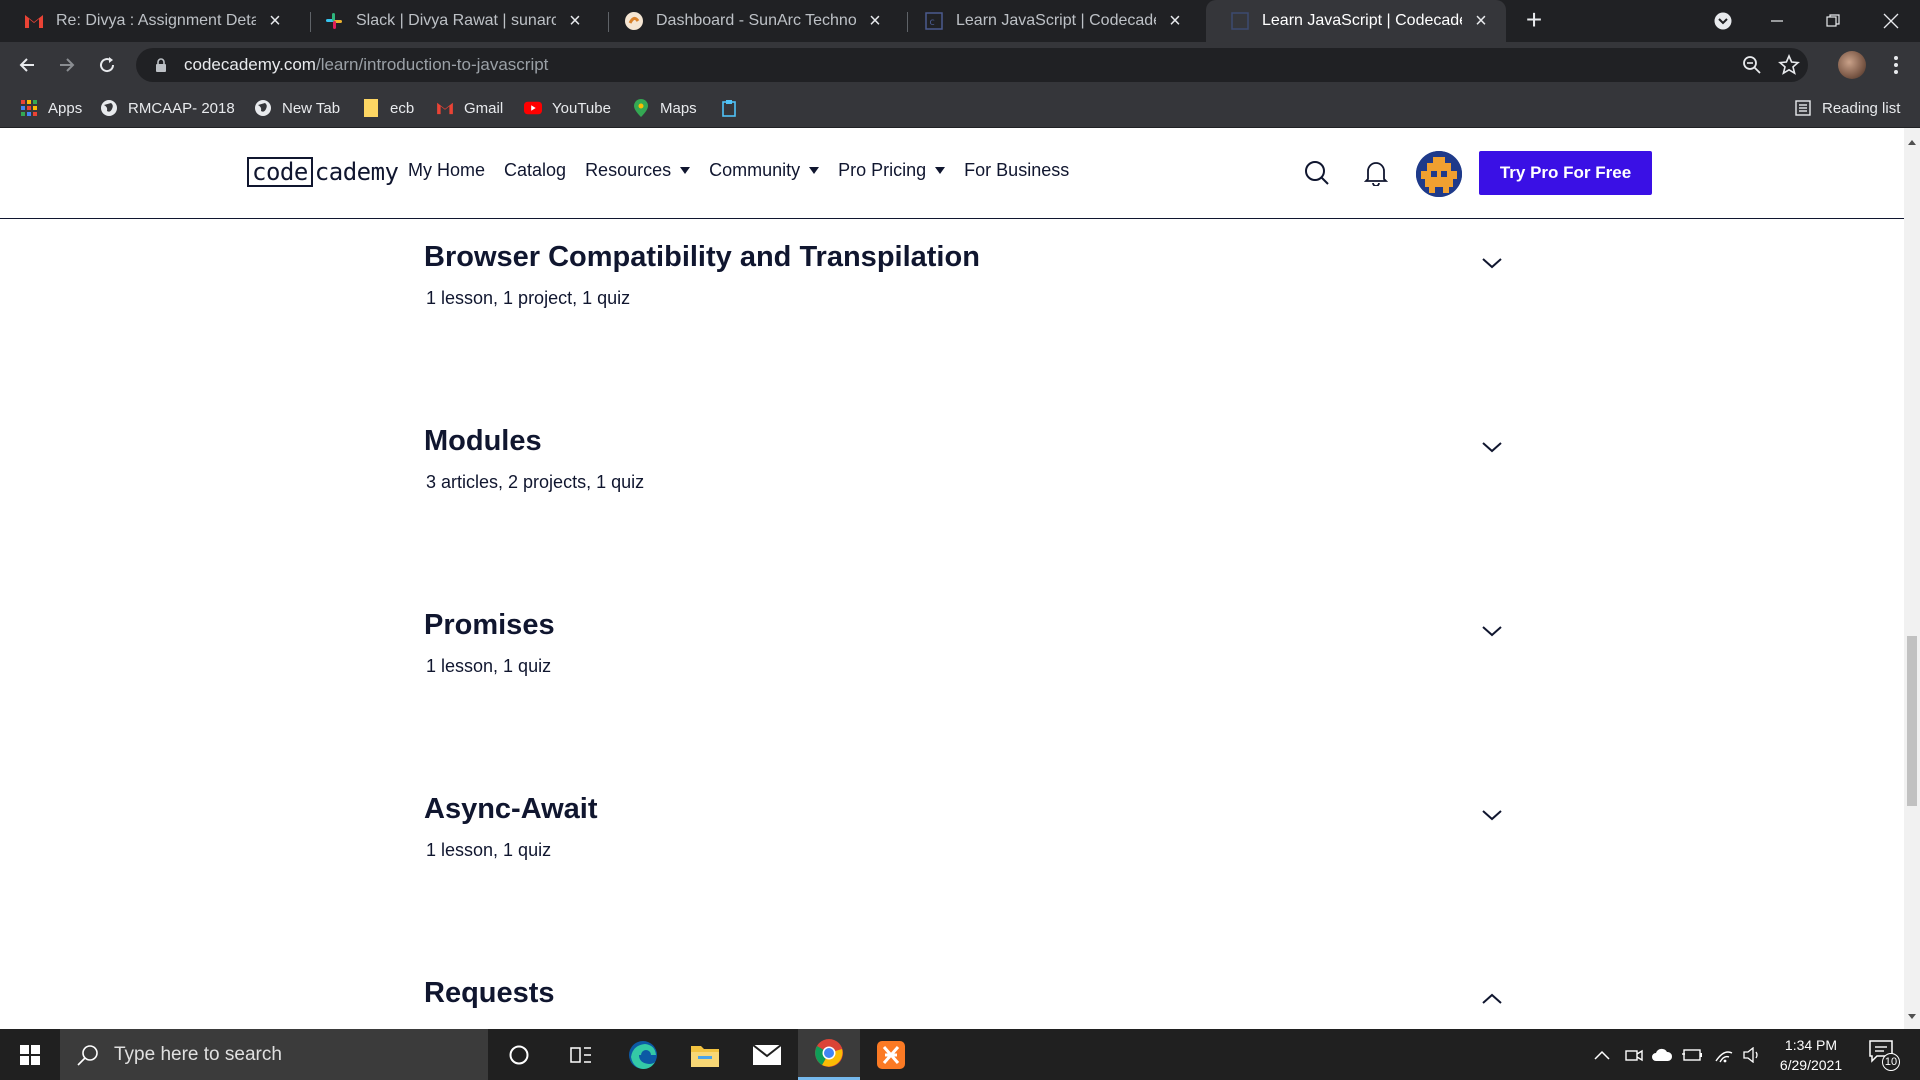 The image size is (1920, 1080). I want to click on user-avatar, so click(1439, 174).